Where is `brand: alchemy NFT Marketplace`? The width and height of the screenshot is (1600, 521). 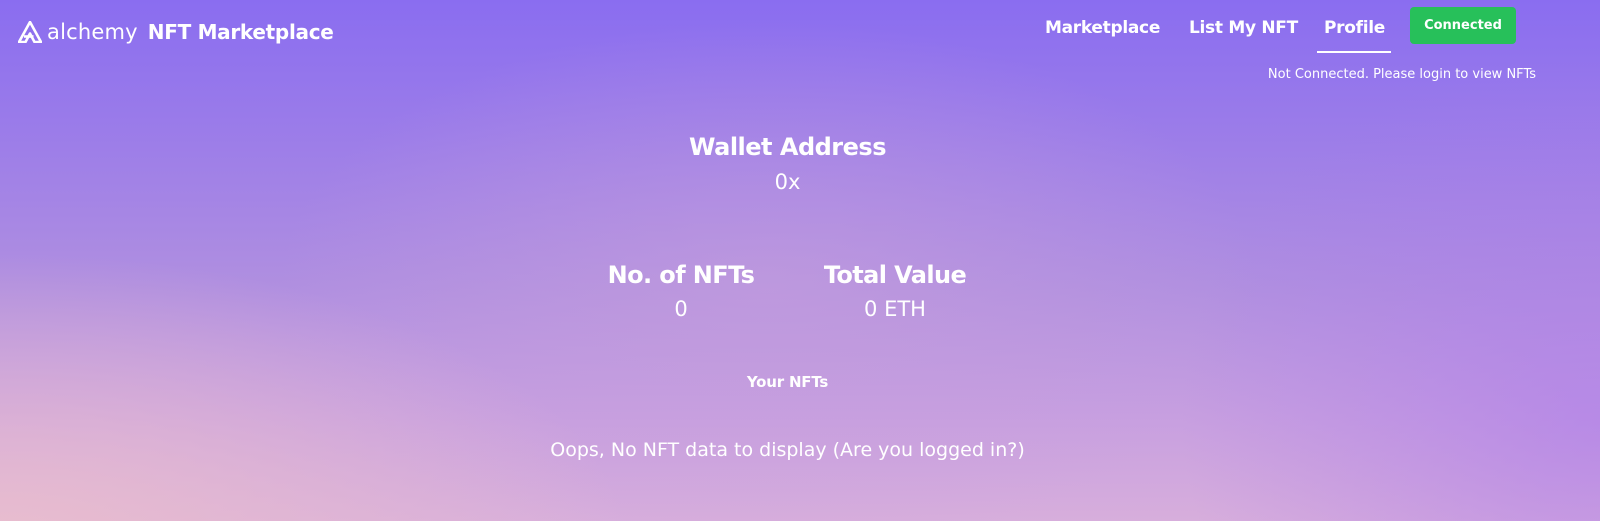 brand: alchemy NFT Marketplace is located at coordinates (176, 32).